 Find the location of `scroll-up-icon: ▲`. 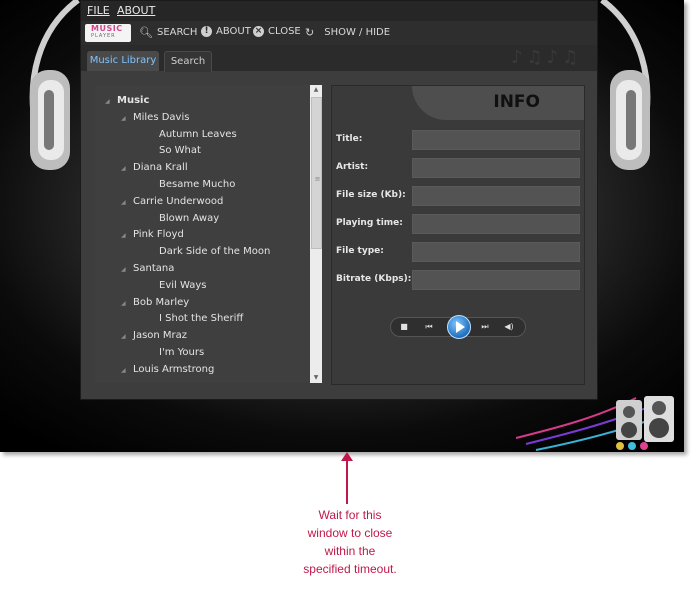

scroll-up-icon: ▲ is located at coordinates (316, 90).